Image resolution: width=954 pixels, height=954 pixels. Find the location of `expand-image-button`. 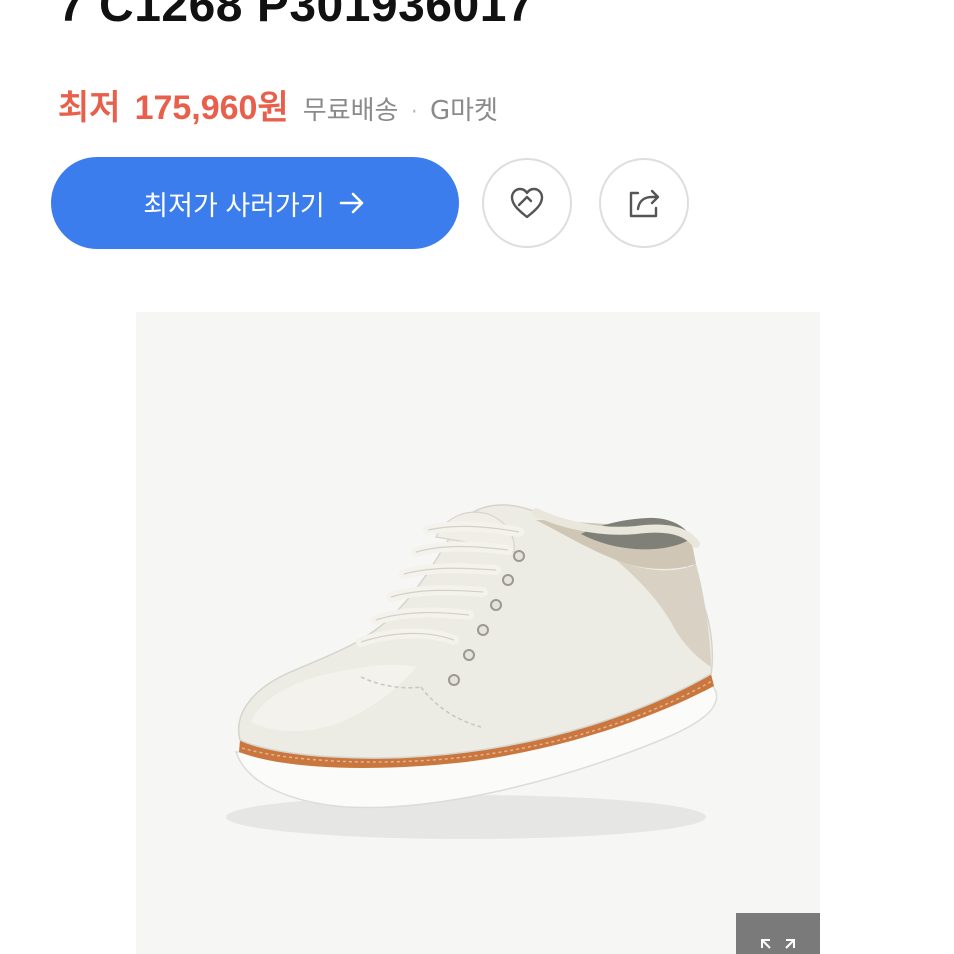

expand-image-button is located at coordinates (778, 933).